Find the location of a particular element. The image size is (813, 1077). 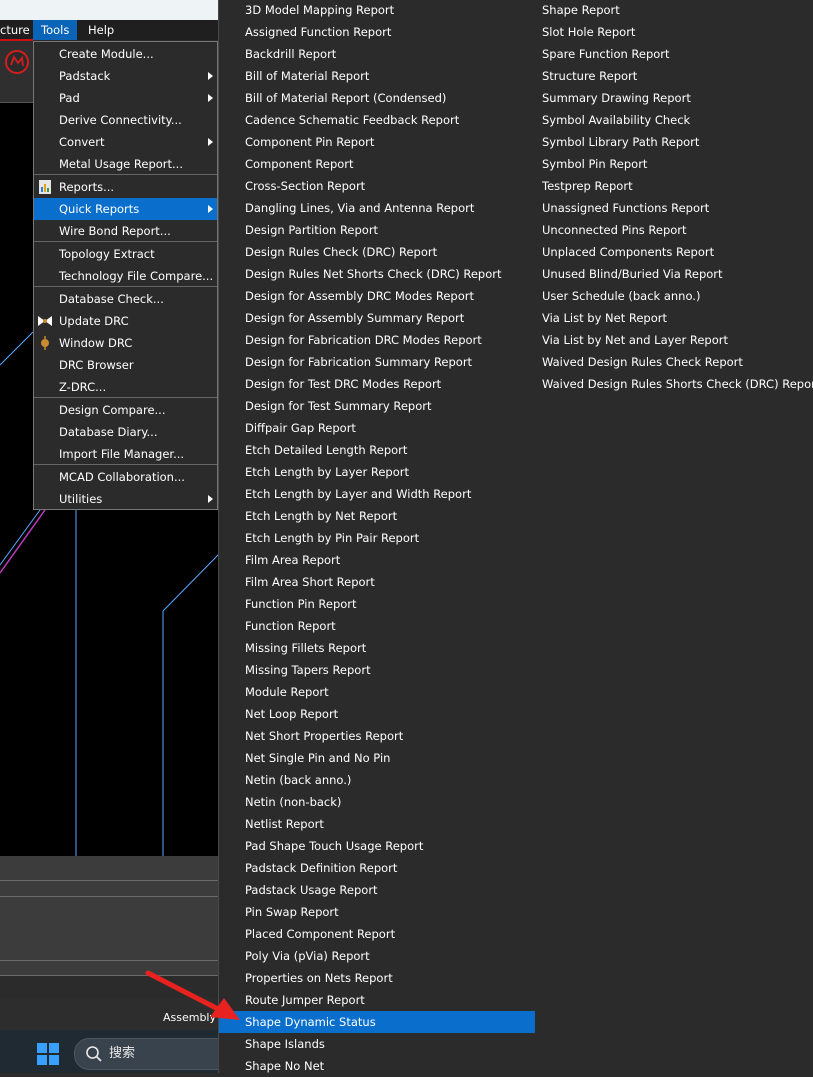

report-item-pad-shape-touch-usage-report: Pad Shape Touch Usage Report is located at coordinates (390, 846).